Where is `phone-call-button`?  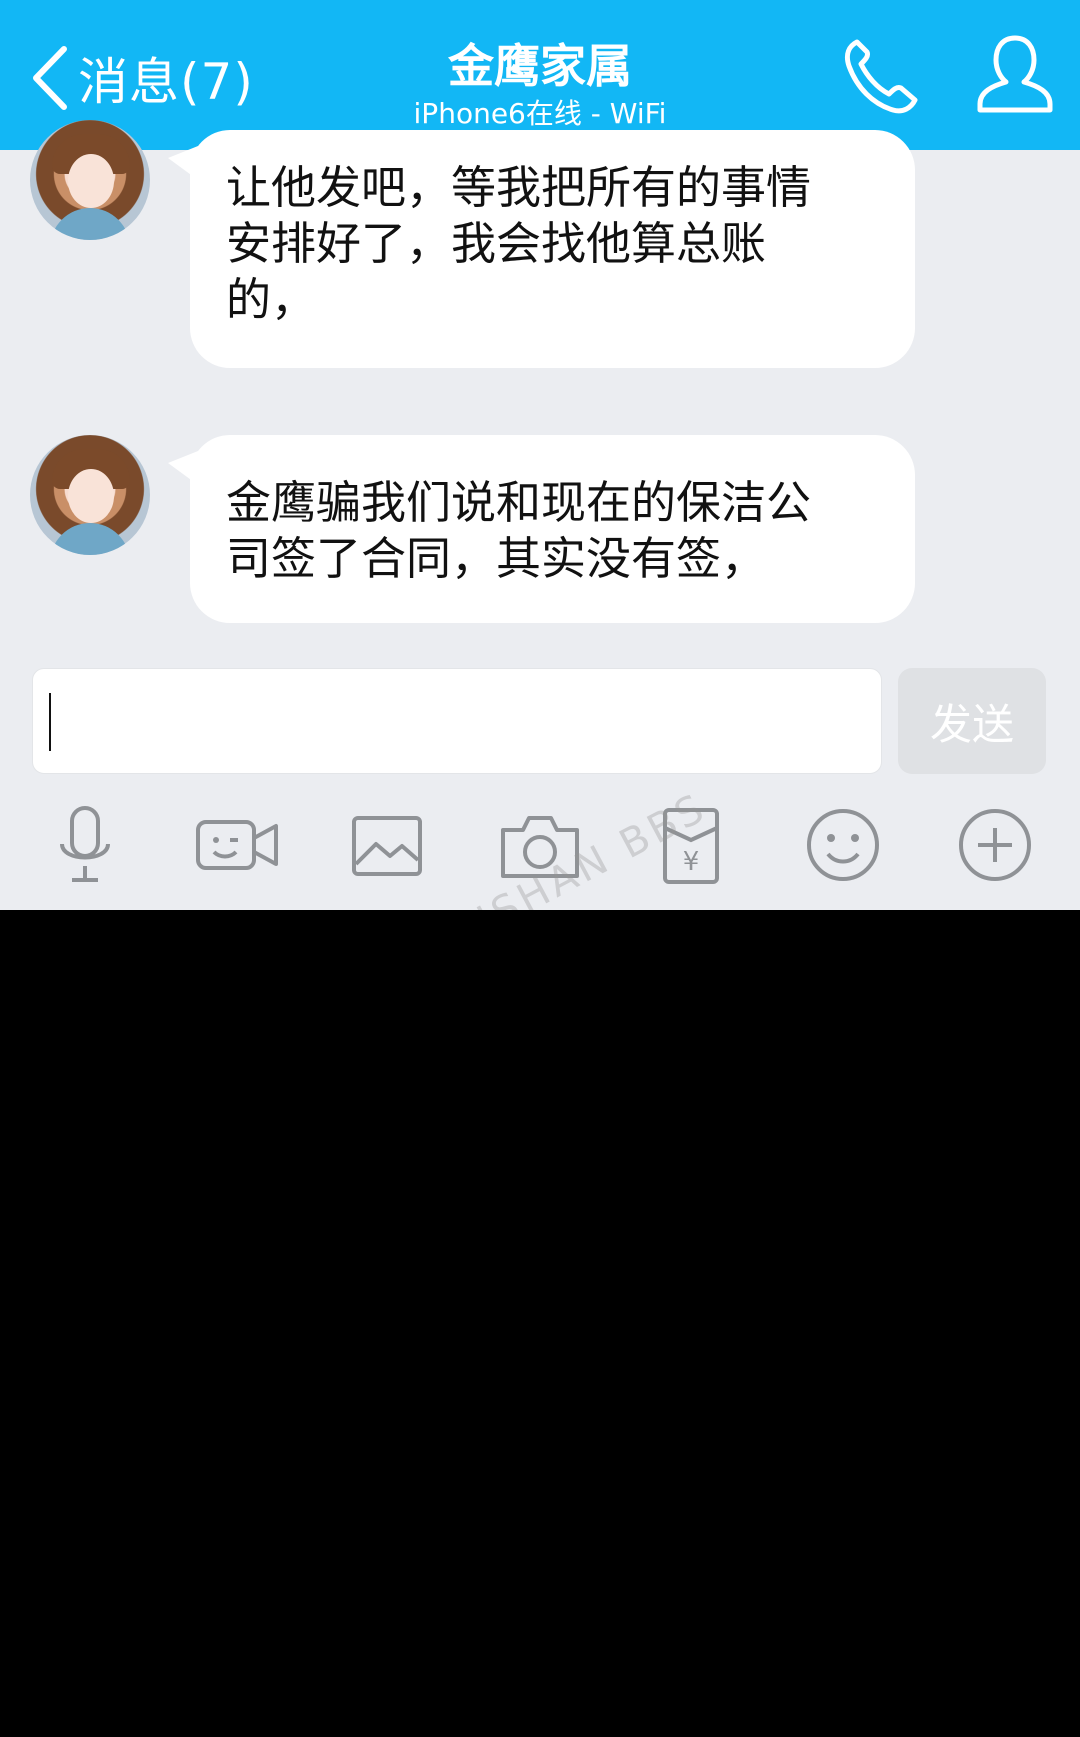 phone-call-button is located at coordinates (880, 75).